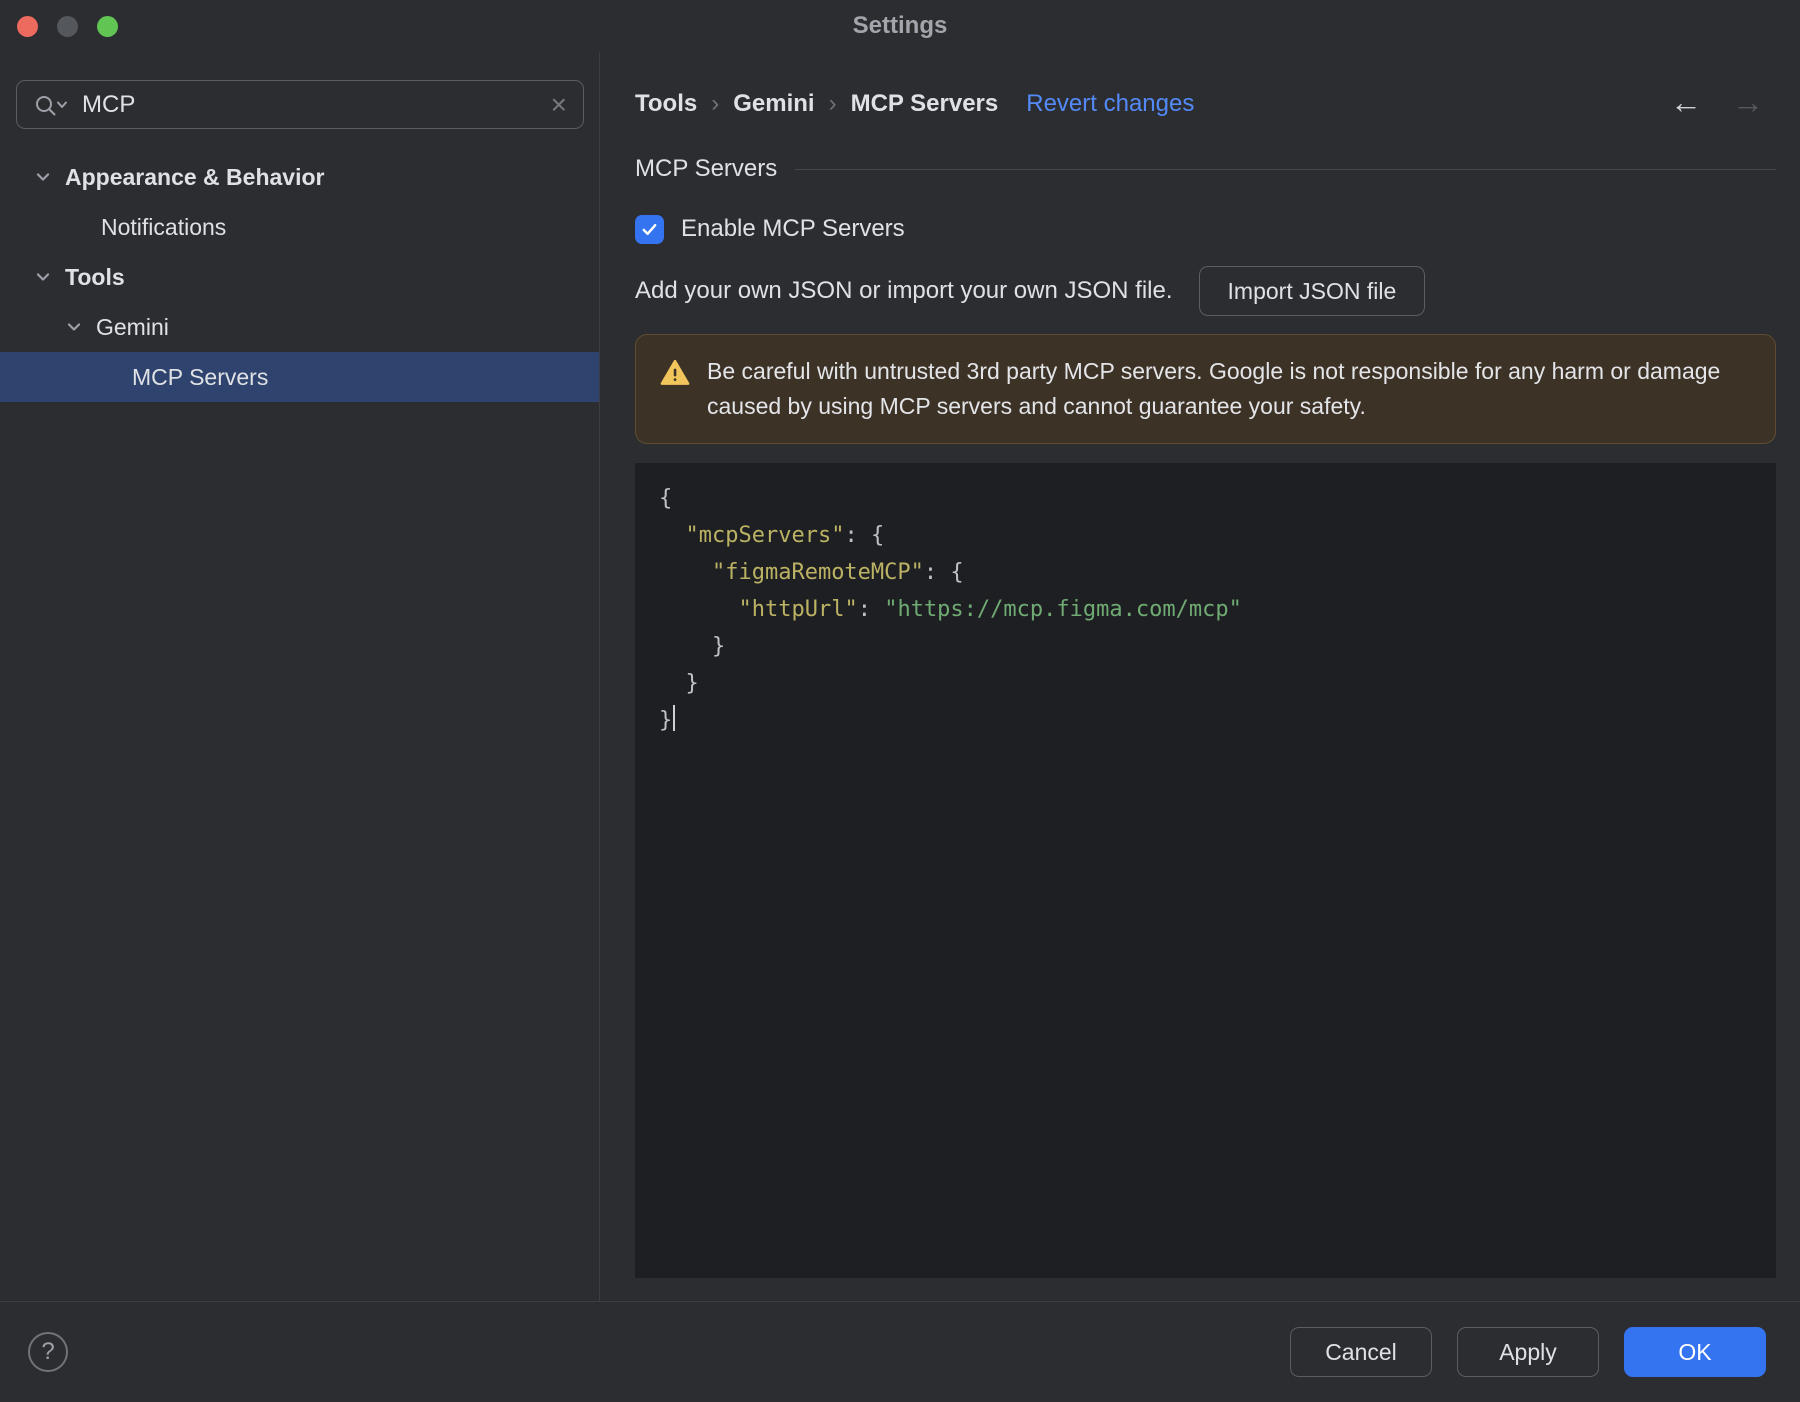  Describe the element at coordinates (1717, 102) in the screenshot. I see `history-nav: ← →` at that location.